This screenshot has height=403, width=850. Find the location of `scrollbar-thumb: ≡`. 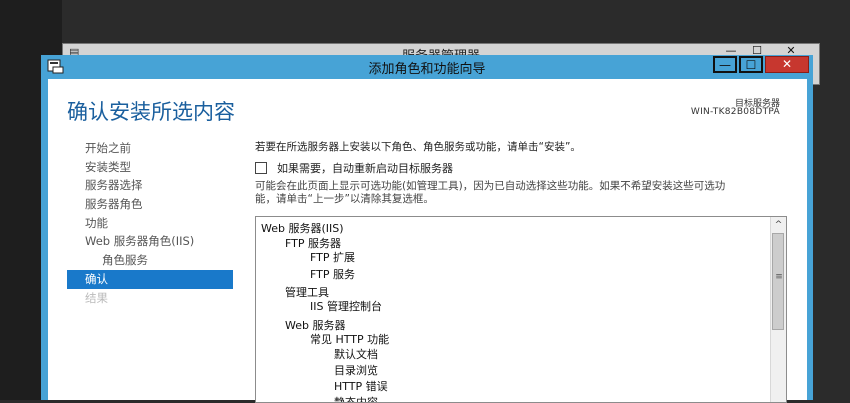

scrollbar-thumb: ≡ is located at coordinates (778, 281).